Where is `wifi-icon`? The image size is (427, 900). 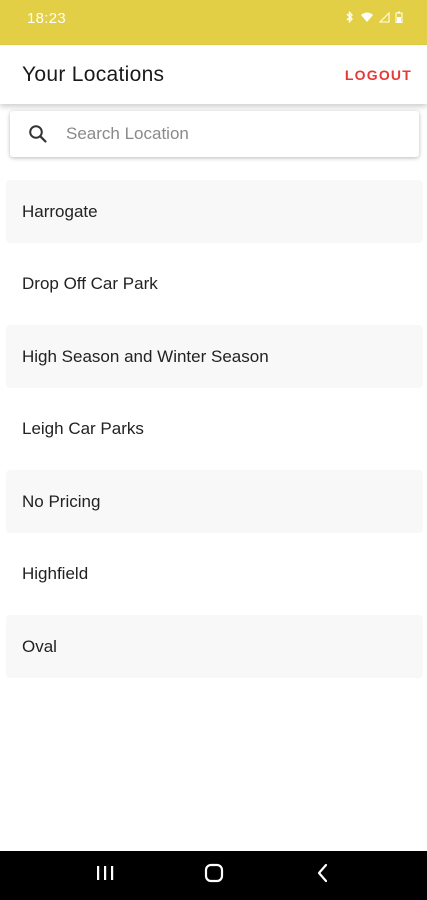
wifi-icon is located at coordinates (367, 18).